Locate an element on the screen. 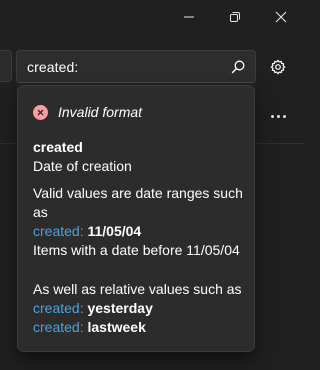 The width and height of the screenshot is (320, 370). example-date-description: Items with a date before 11/05/04 is located at coordinates (136, 250).